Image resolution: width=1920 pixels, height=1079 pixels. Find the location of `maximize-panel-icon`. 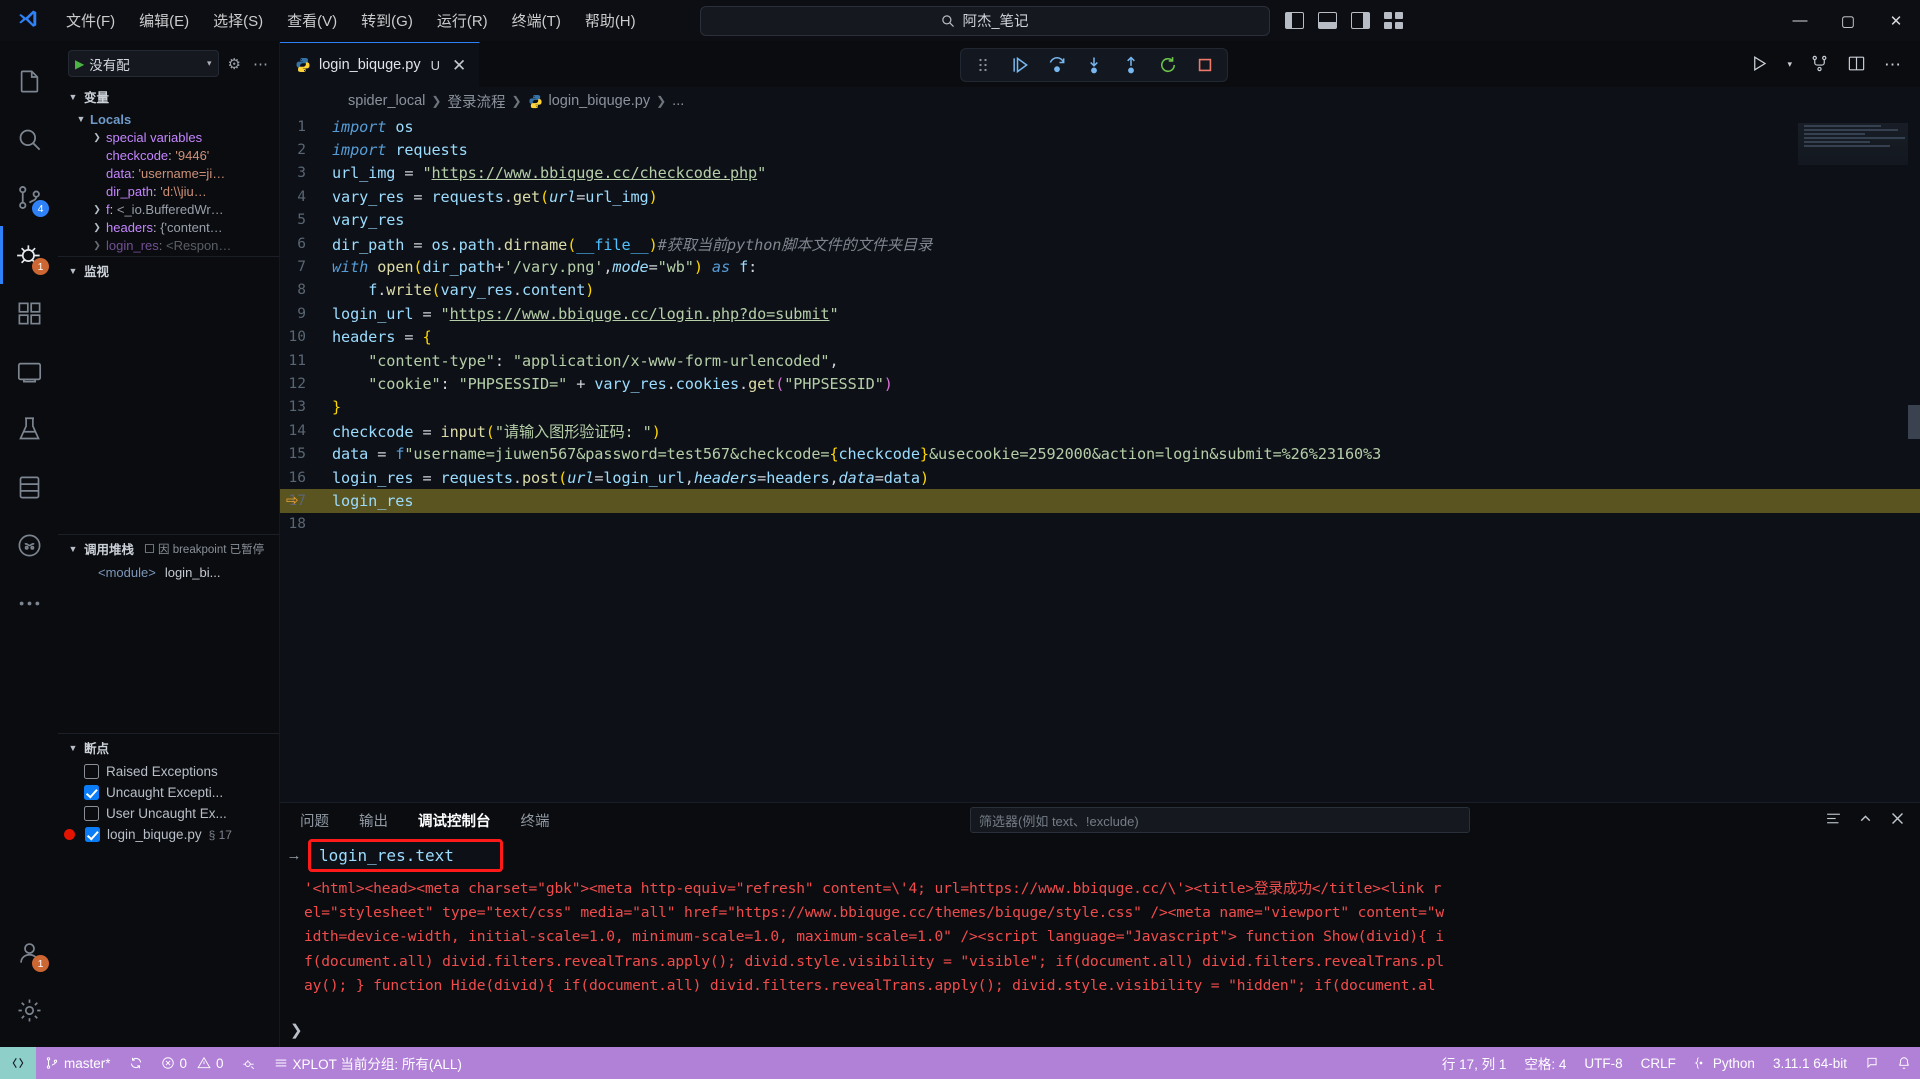

maximize-panel-icon is located at coordinates (1865, 820).